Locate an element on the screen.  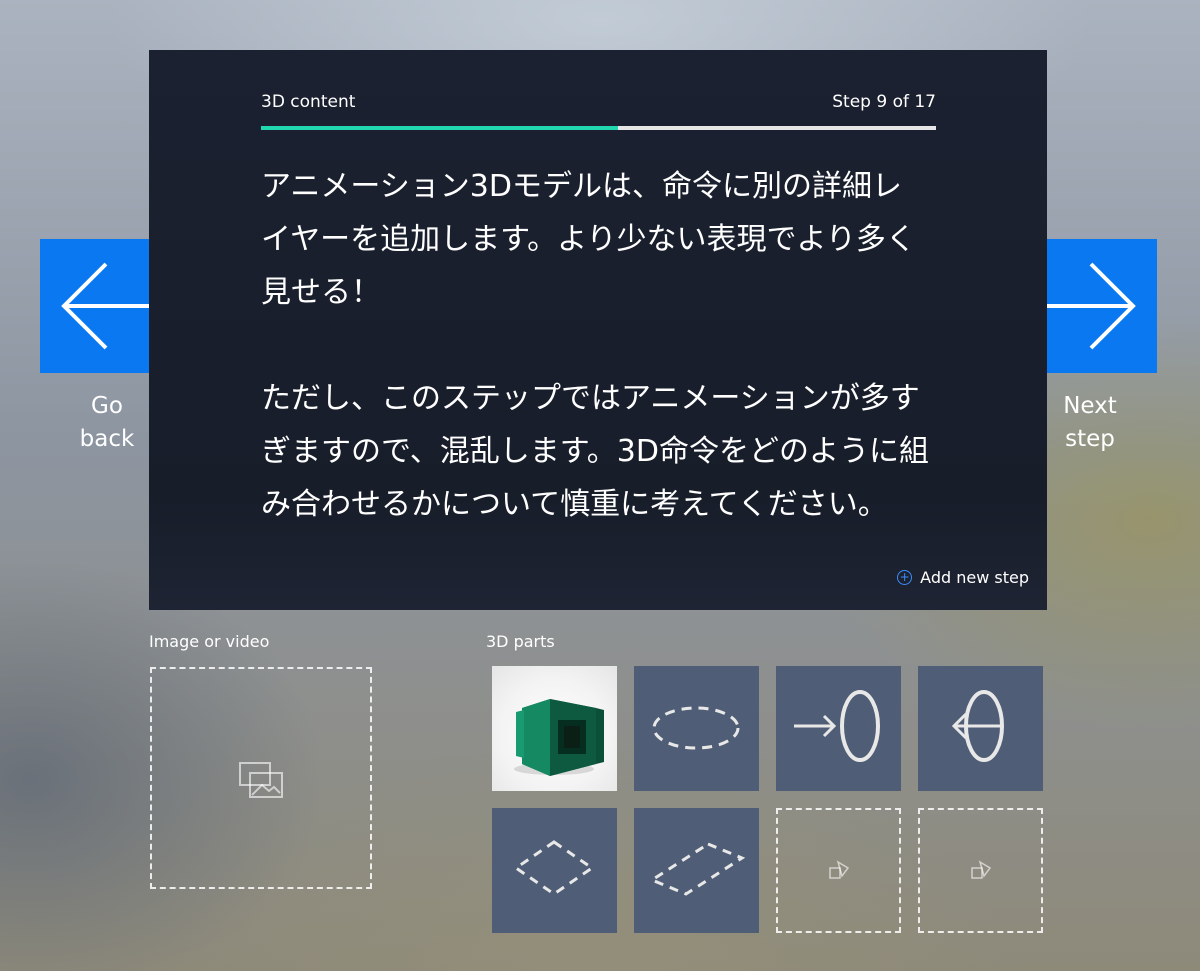
dashed-ring-icon is located at coordinates (696, 728).